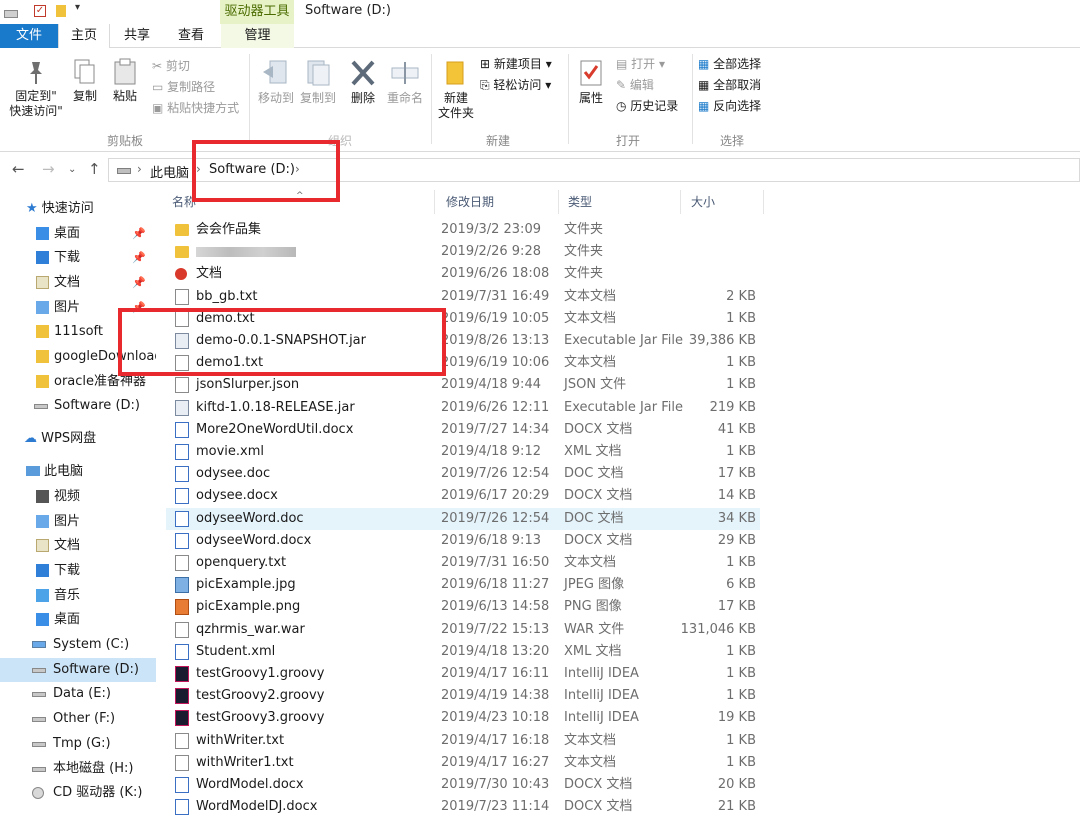 The width and height of the screenshot is (1080, 817). What do you see at coordinates (95, 406) in the screenshot?
I see `sidebar-item-software-d-quick: Software (D:)` at bounding box center [95, 406].